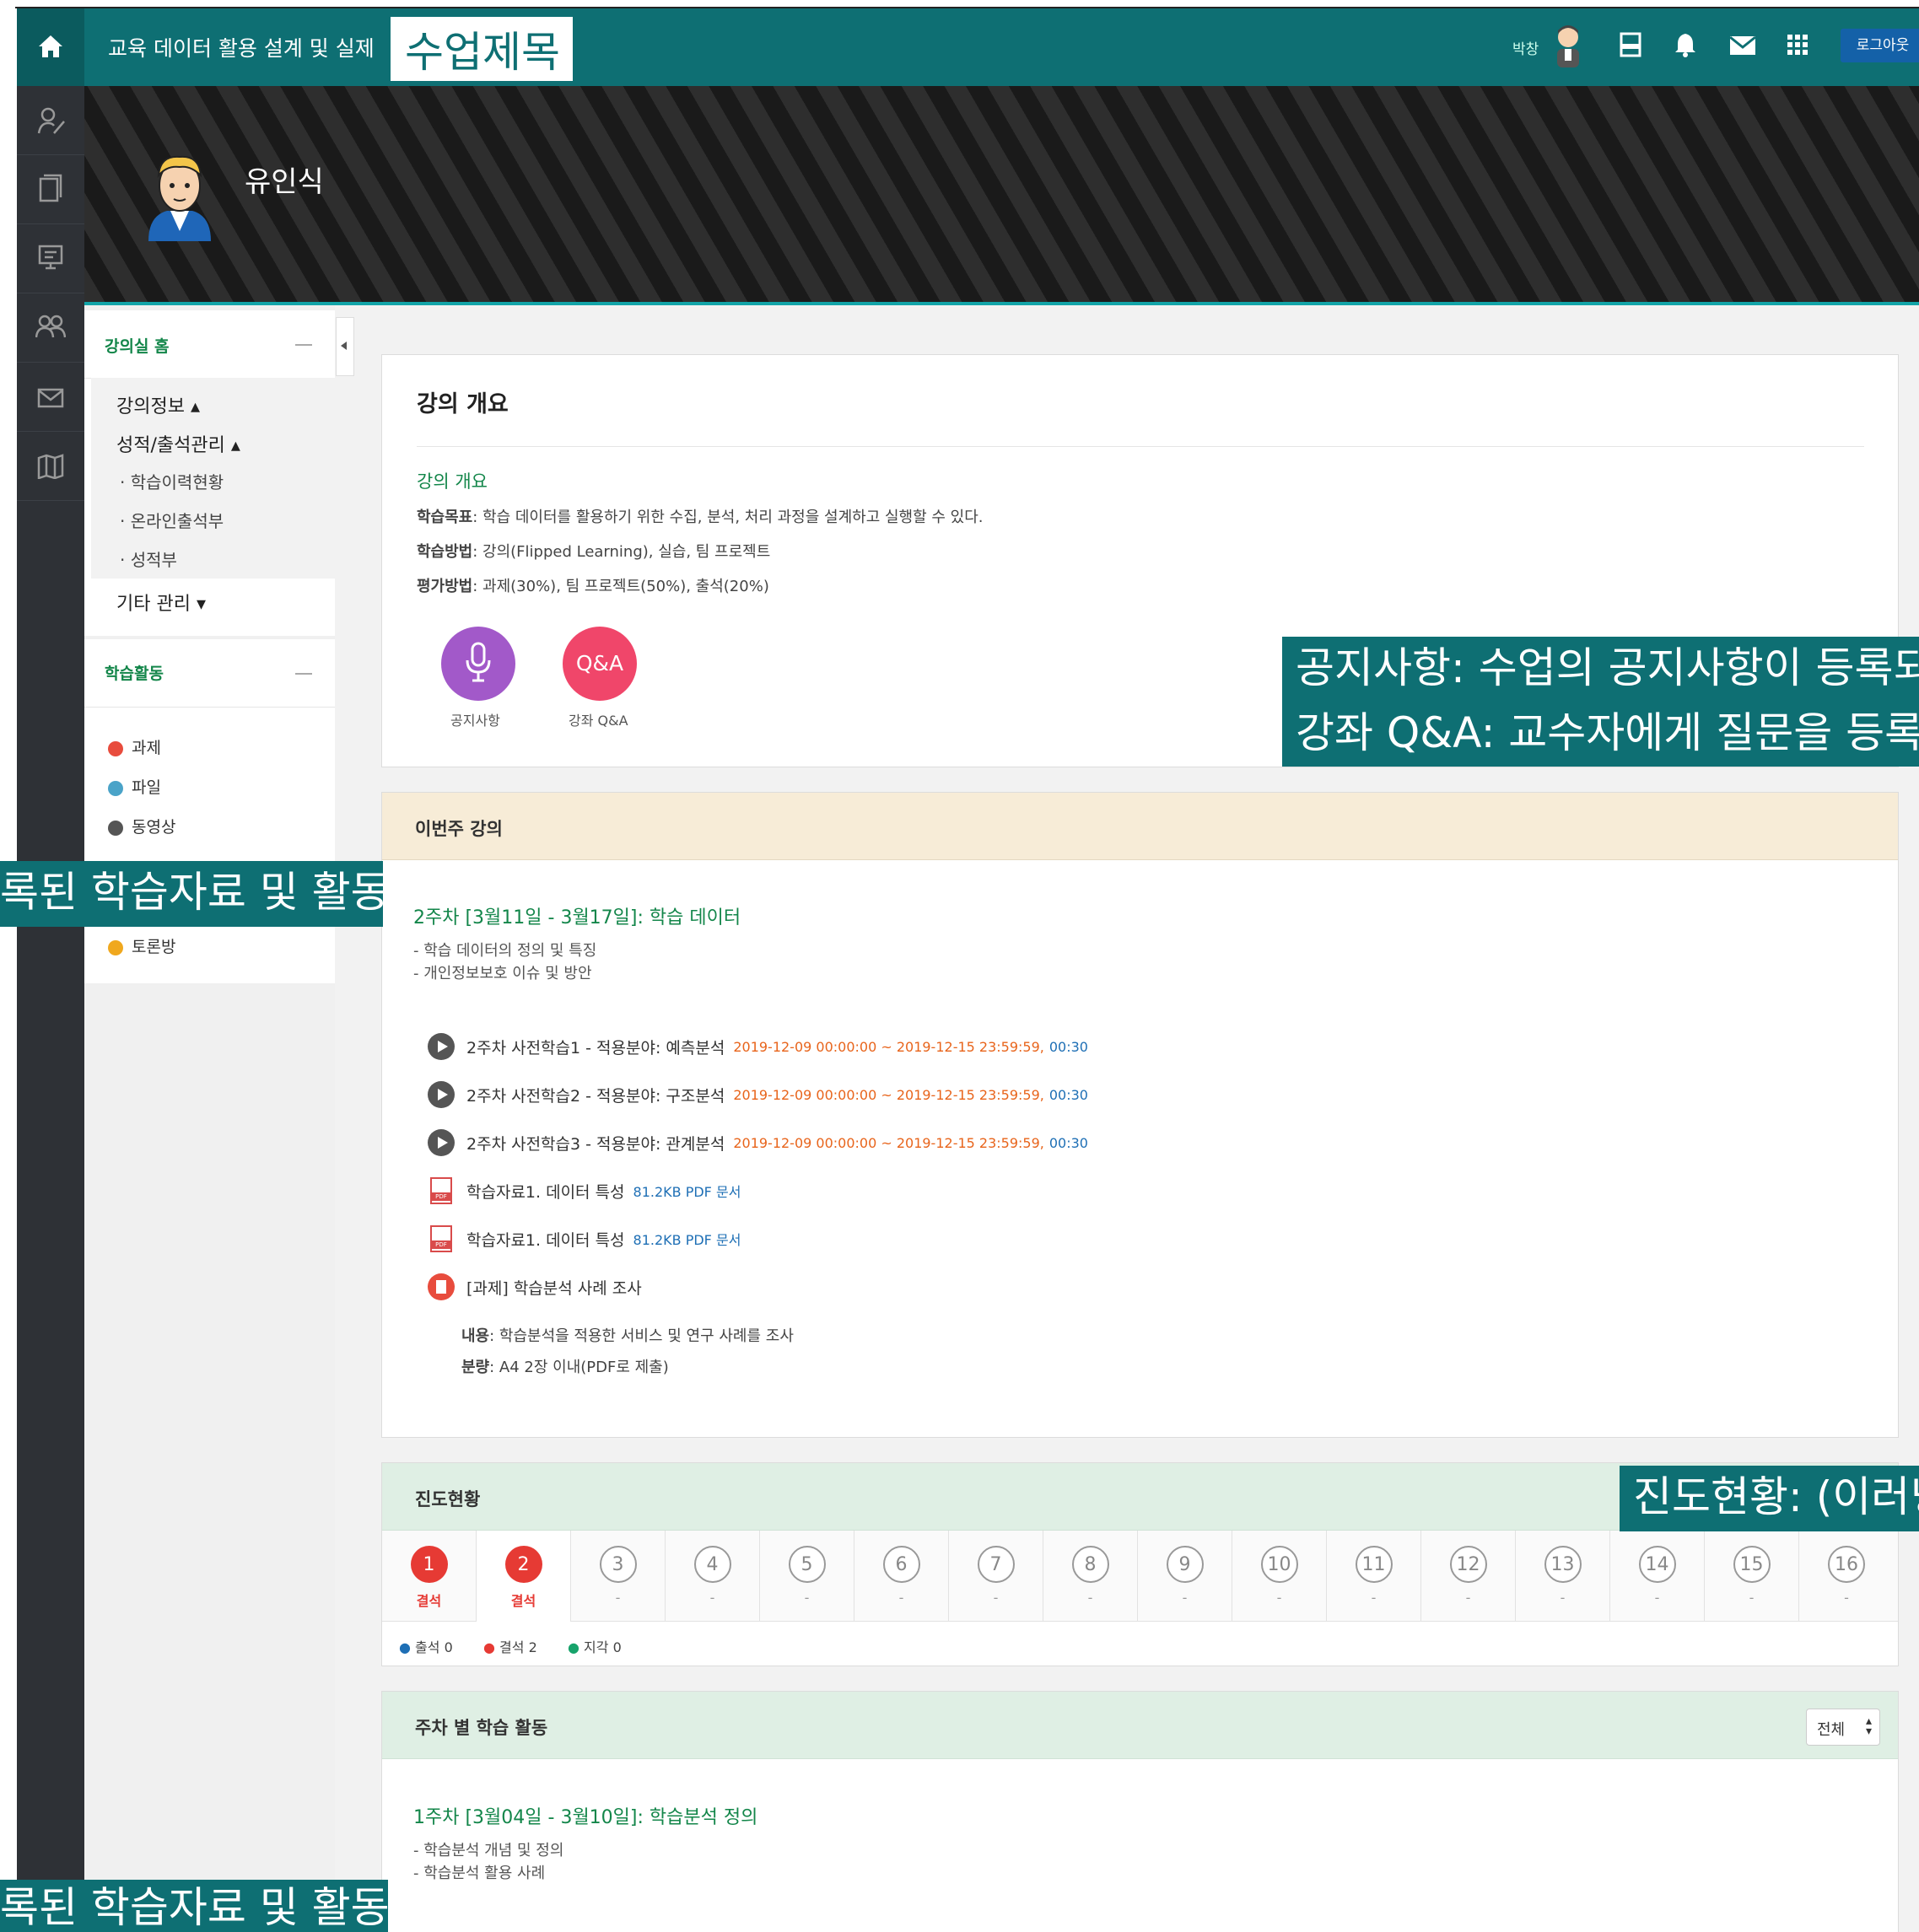 The width and height of the screenshot is (1919, 1932). I want to click on select-arrows-icon: ▴ ▾, so click(1869, 1726).